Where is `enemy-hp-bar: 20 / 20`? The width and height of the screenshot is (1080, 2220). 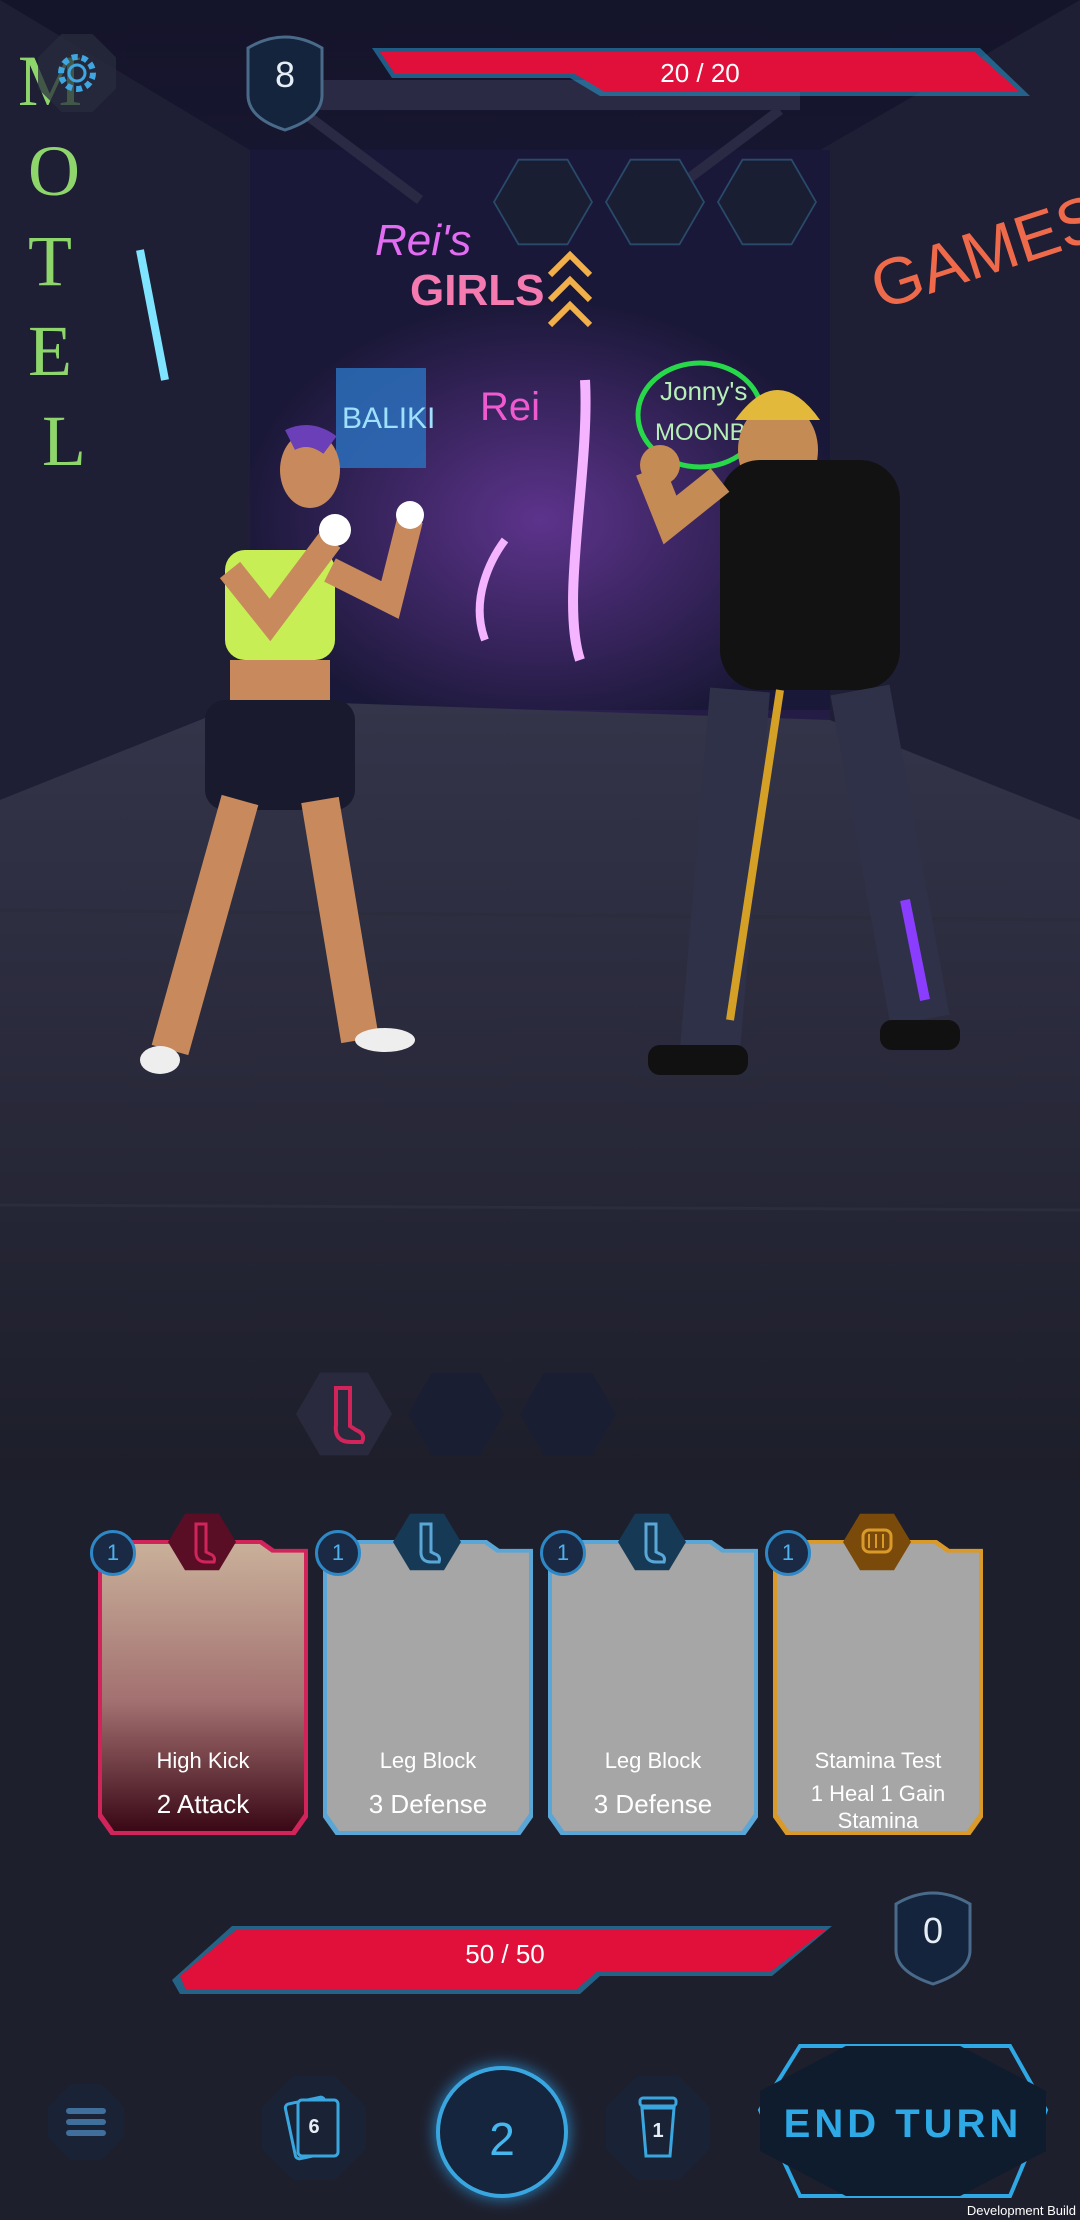
enemy-hp-bar: 20 / 20 is located at coordinates (700, 72).